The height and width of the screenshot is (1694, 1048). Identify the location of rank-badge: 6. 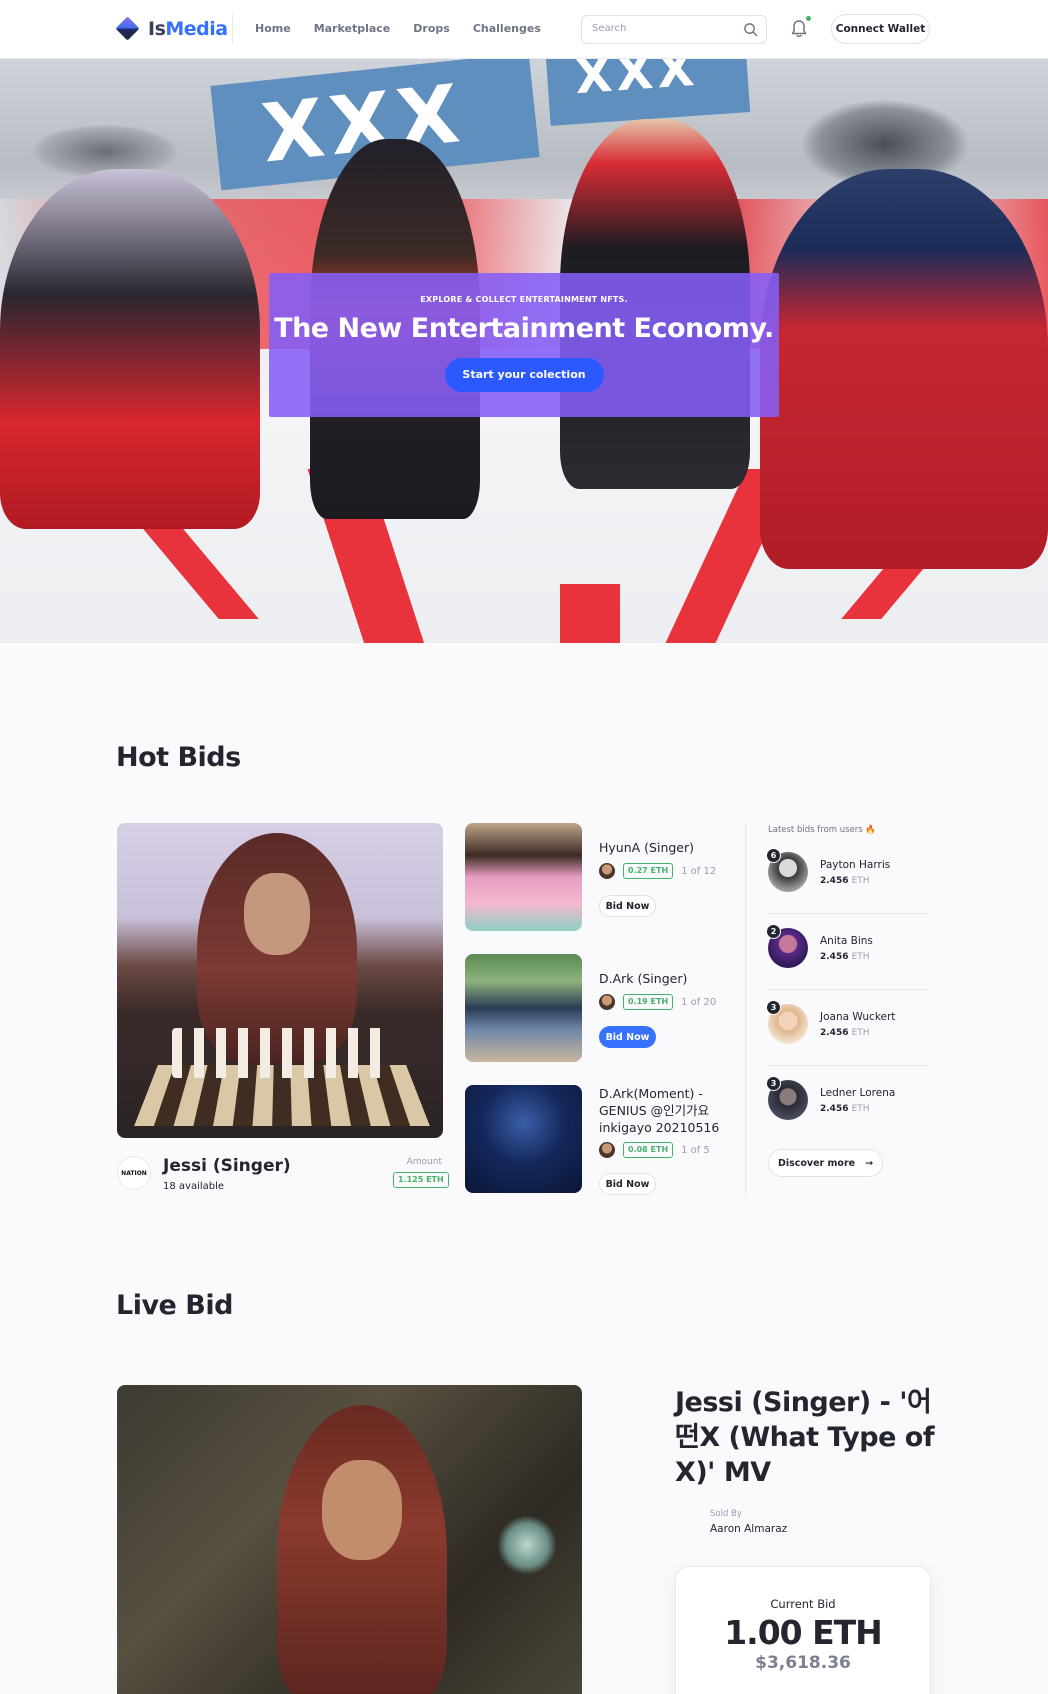
(773, 855).